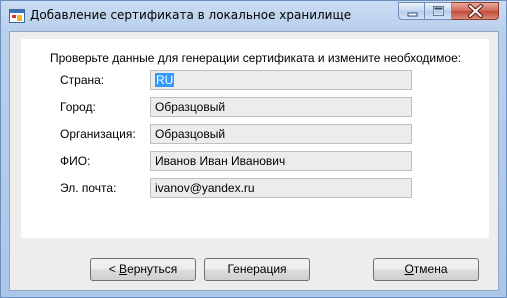 The height and width of the screenshot is (298, 507). Describe the element at coordinates (281, 107) in the screenshot. I see `city-field: Образцовый` at that location.